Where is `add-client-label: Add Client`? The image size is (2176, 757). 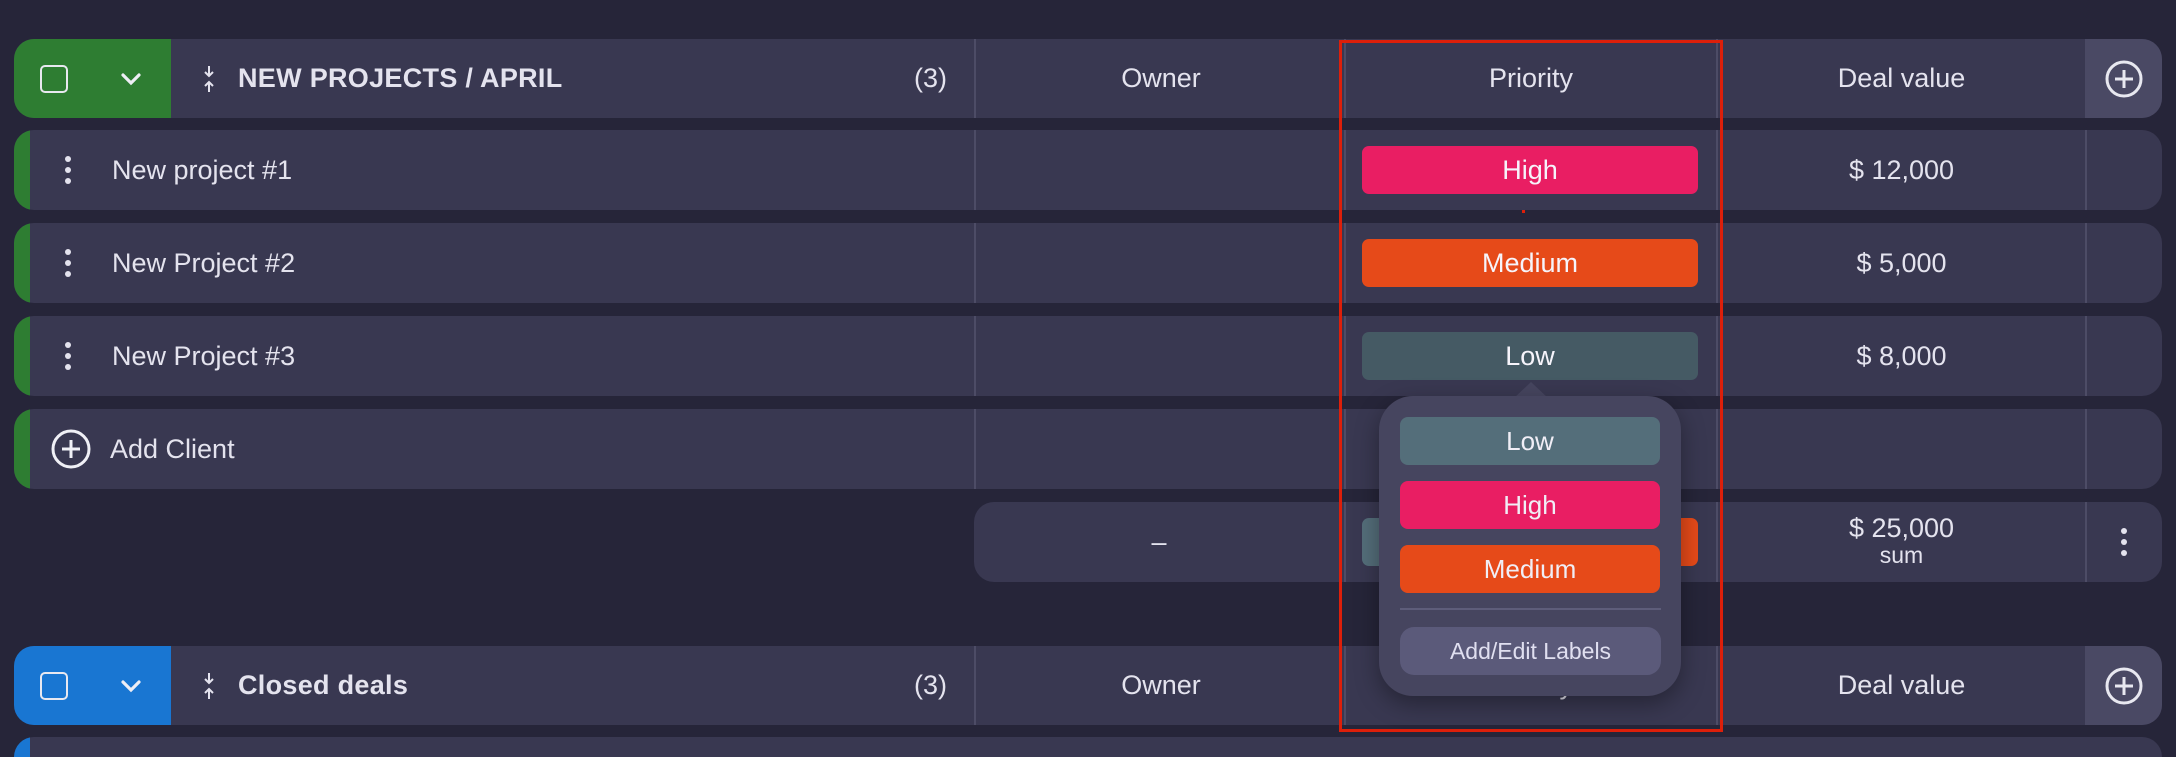
add-client-label: Add Client is located at coordinates (172, 449).